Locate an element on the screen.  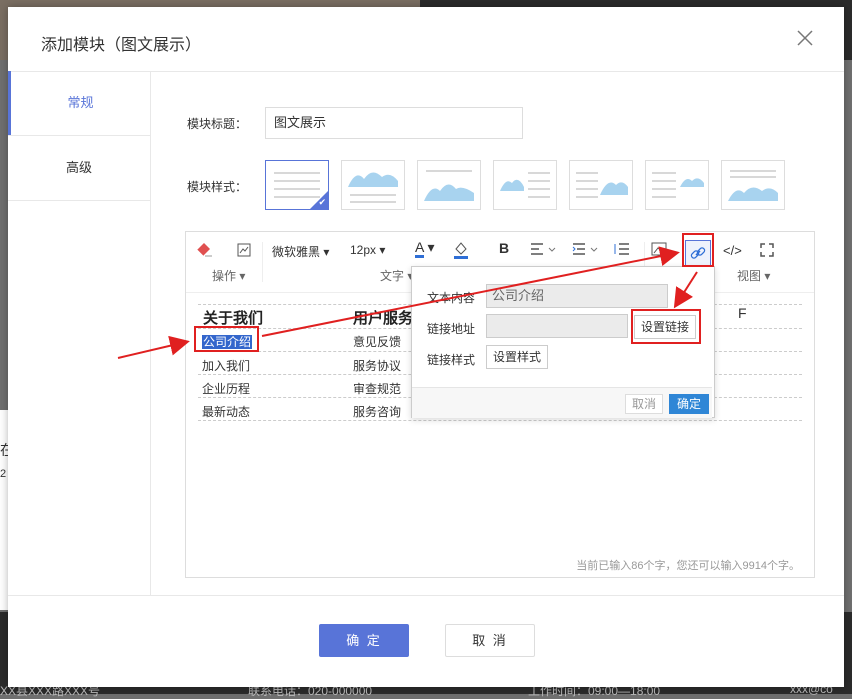
font-size-value: 12px is located at coordinates (363, 250).